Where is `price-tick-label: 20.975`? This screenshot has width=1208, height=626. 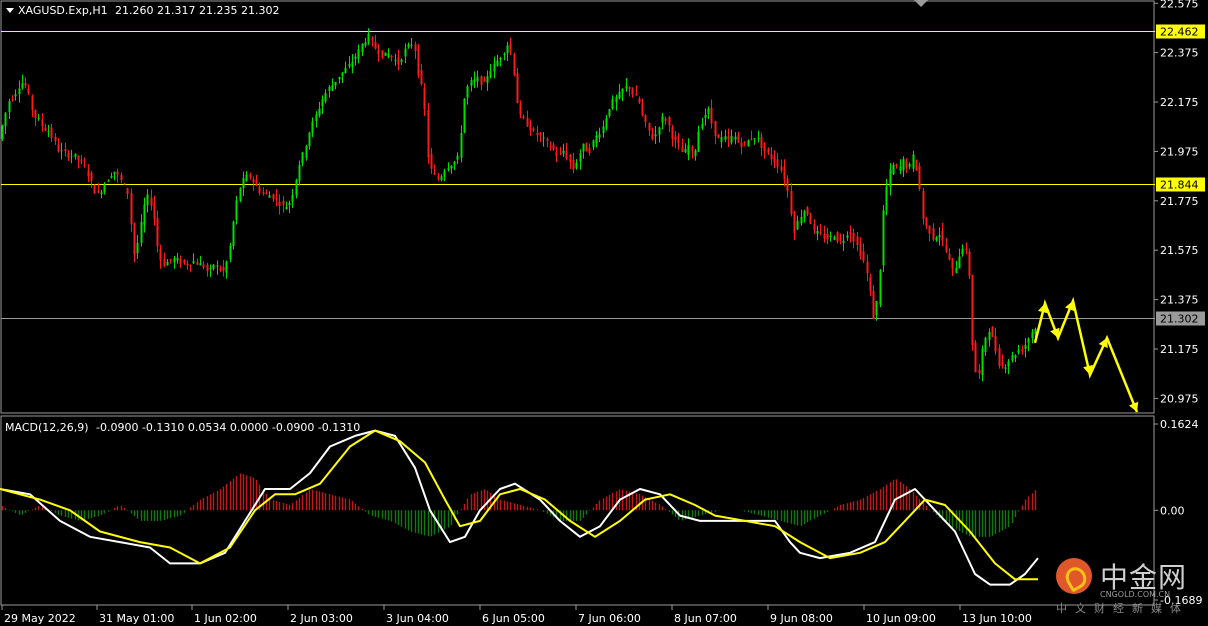 price-tick-label: 20.975 is located at coordinates (1179, 398).